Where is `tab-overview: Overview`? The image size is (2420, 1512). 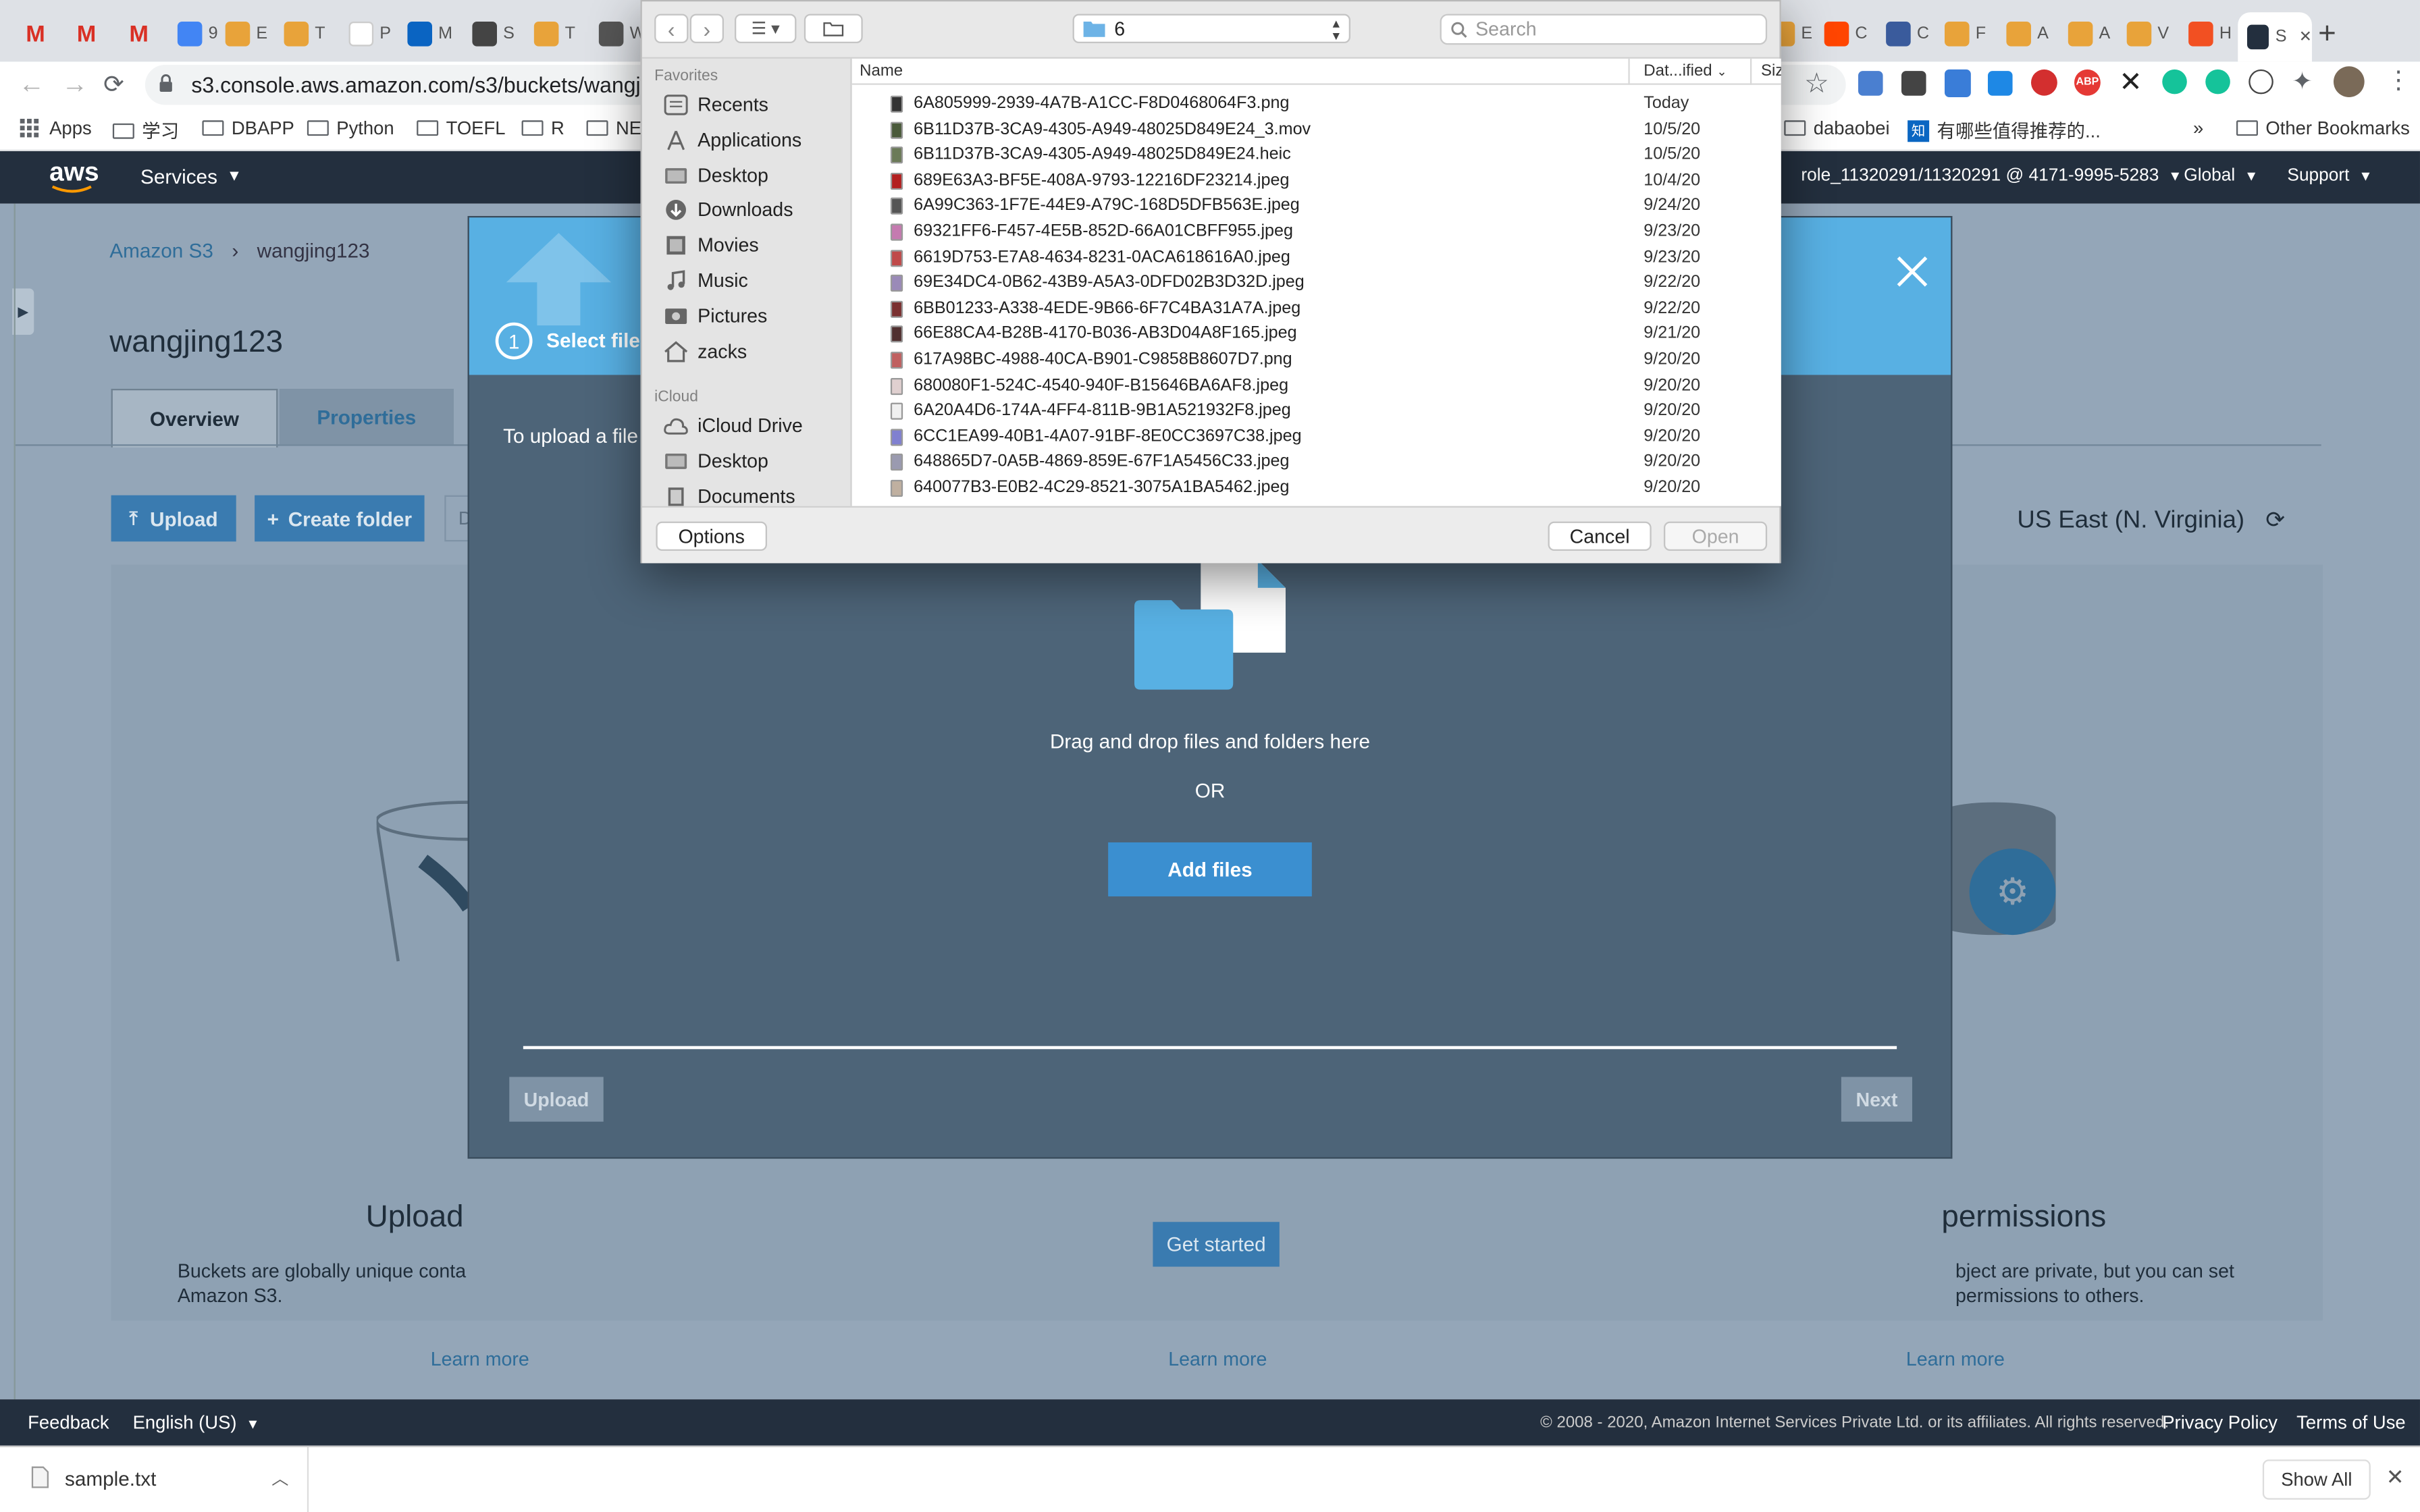 tab-overview: Overview is located at coordinates (194, 418).